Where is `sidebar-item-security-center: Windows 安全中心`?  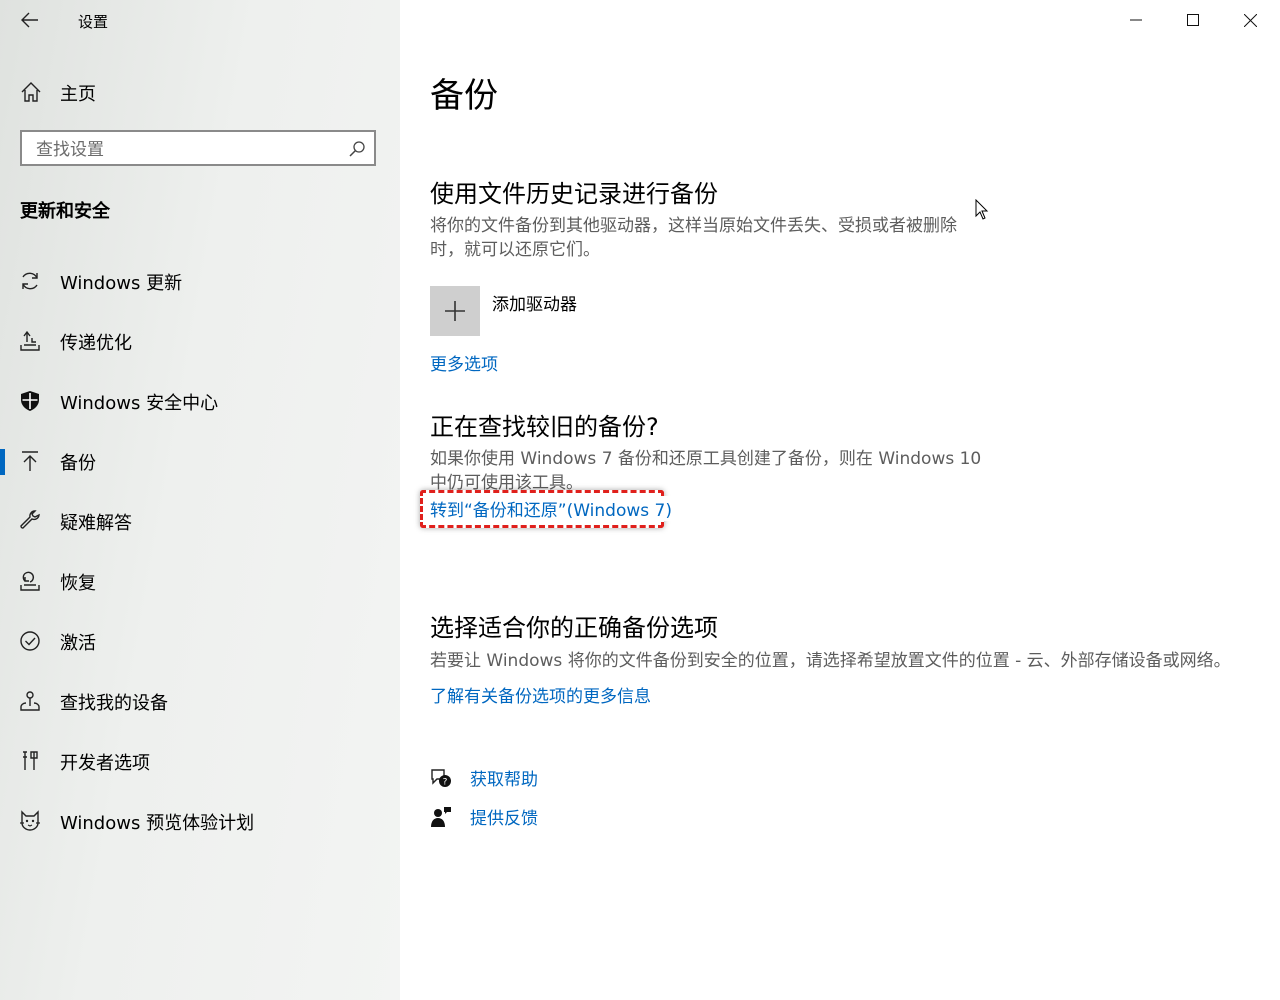
sidebar-item-security-center: Windows 安全中心 is located at coordinates (200, 401).